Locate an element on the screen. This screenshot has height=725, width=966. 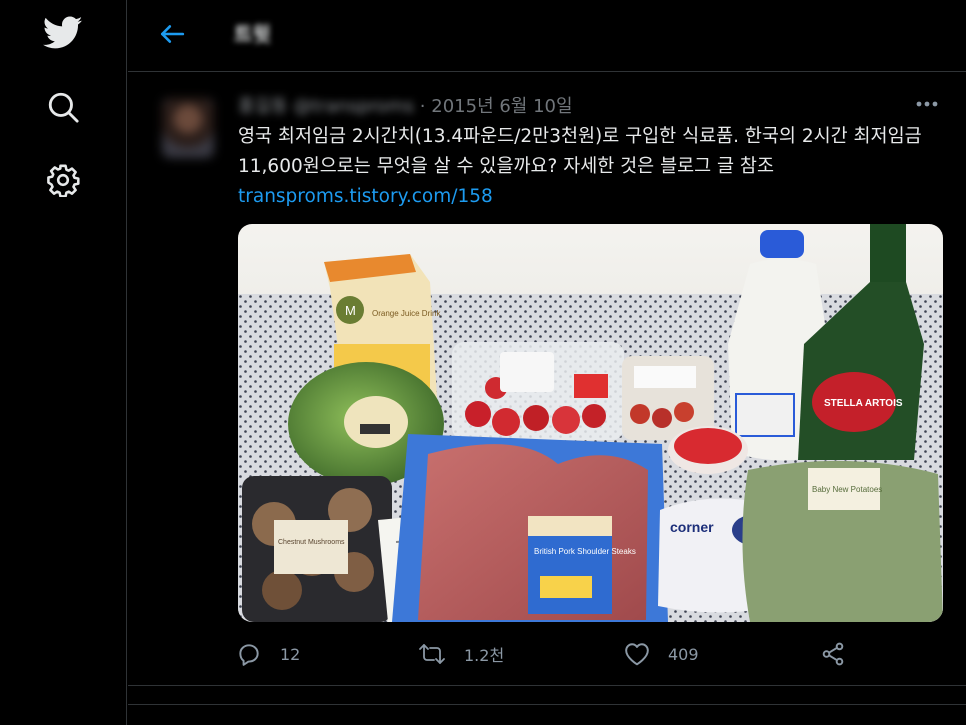
page-title: 트윗 is located at coordinates (252, 34).